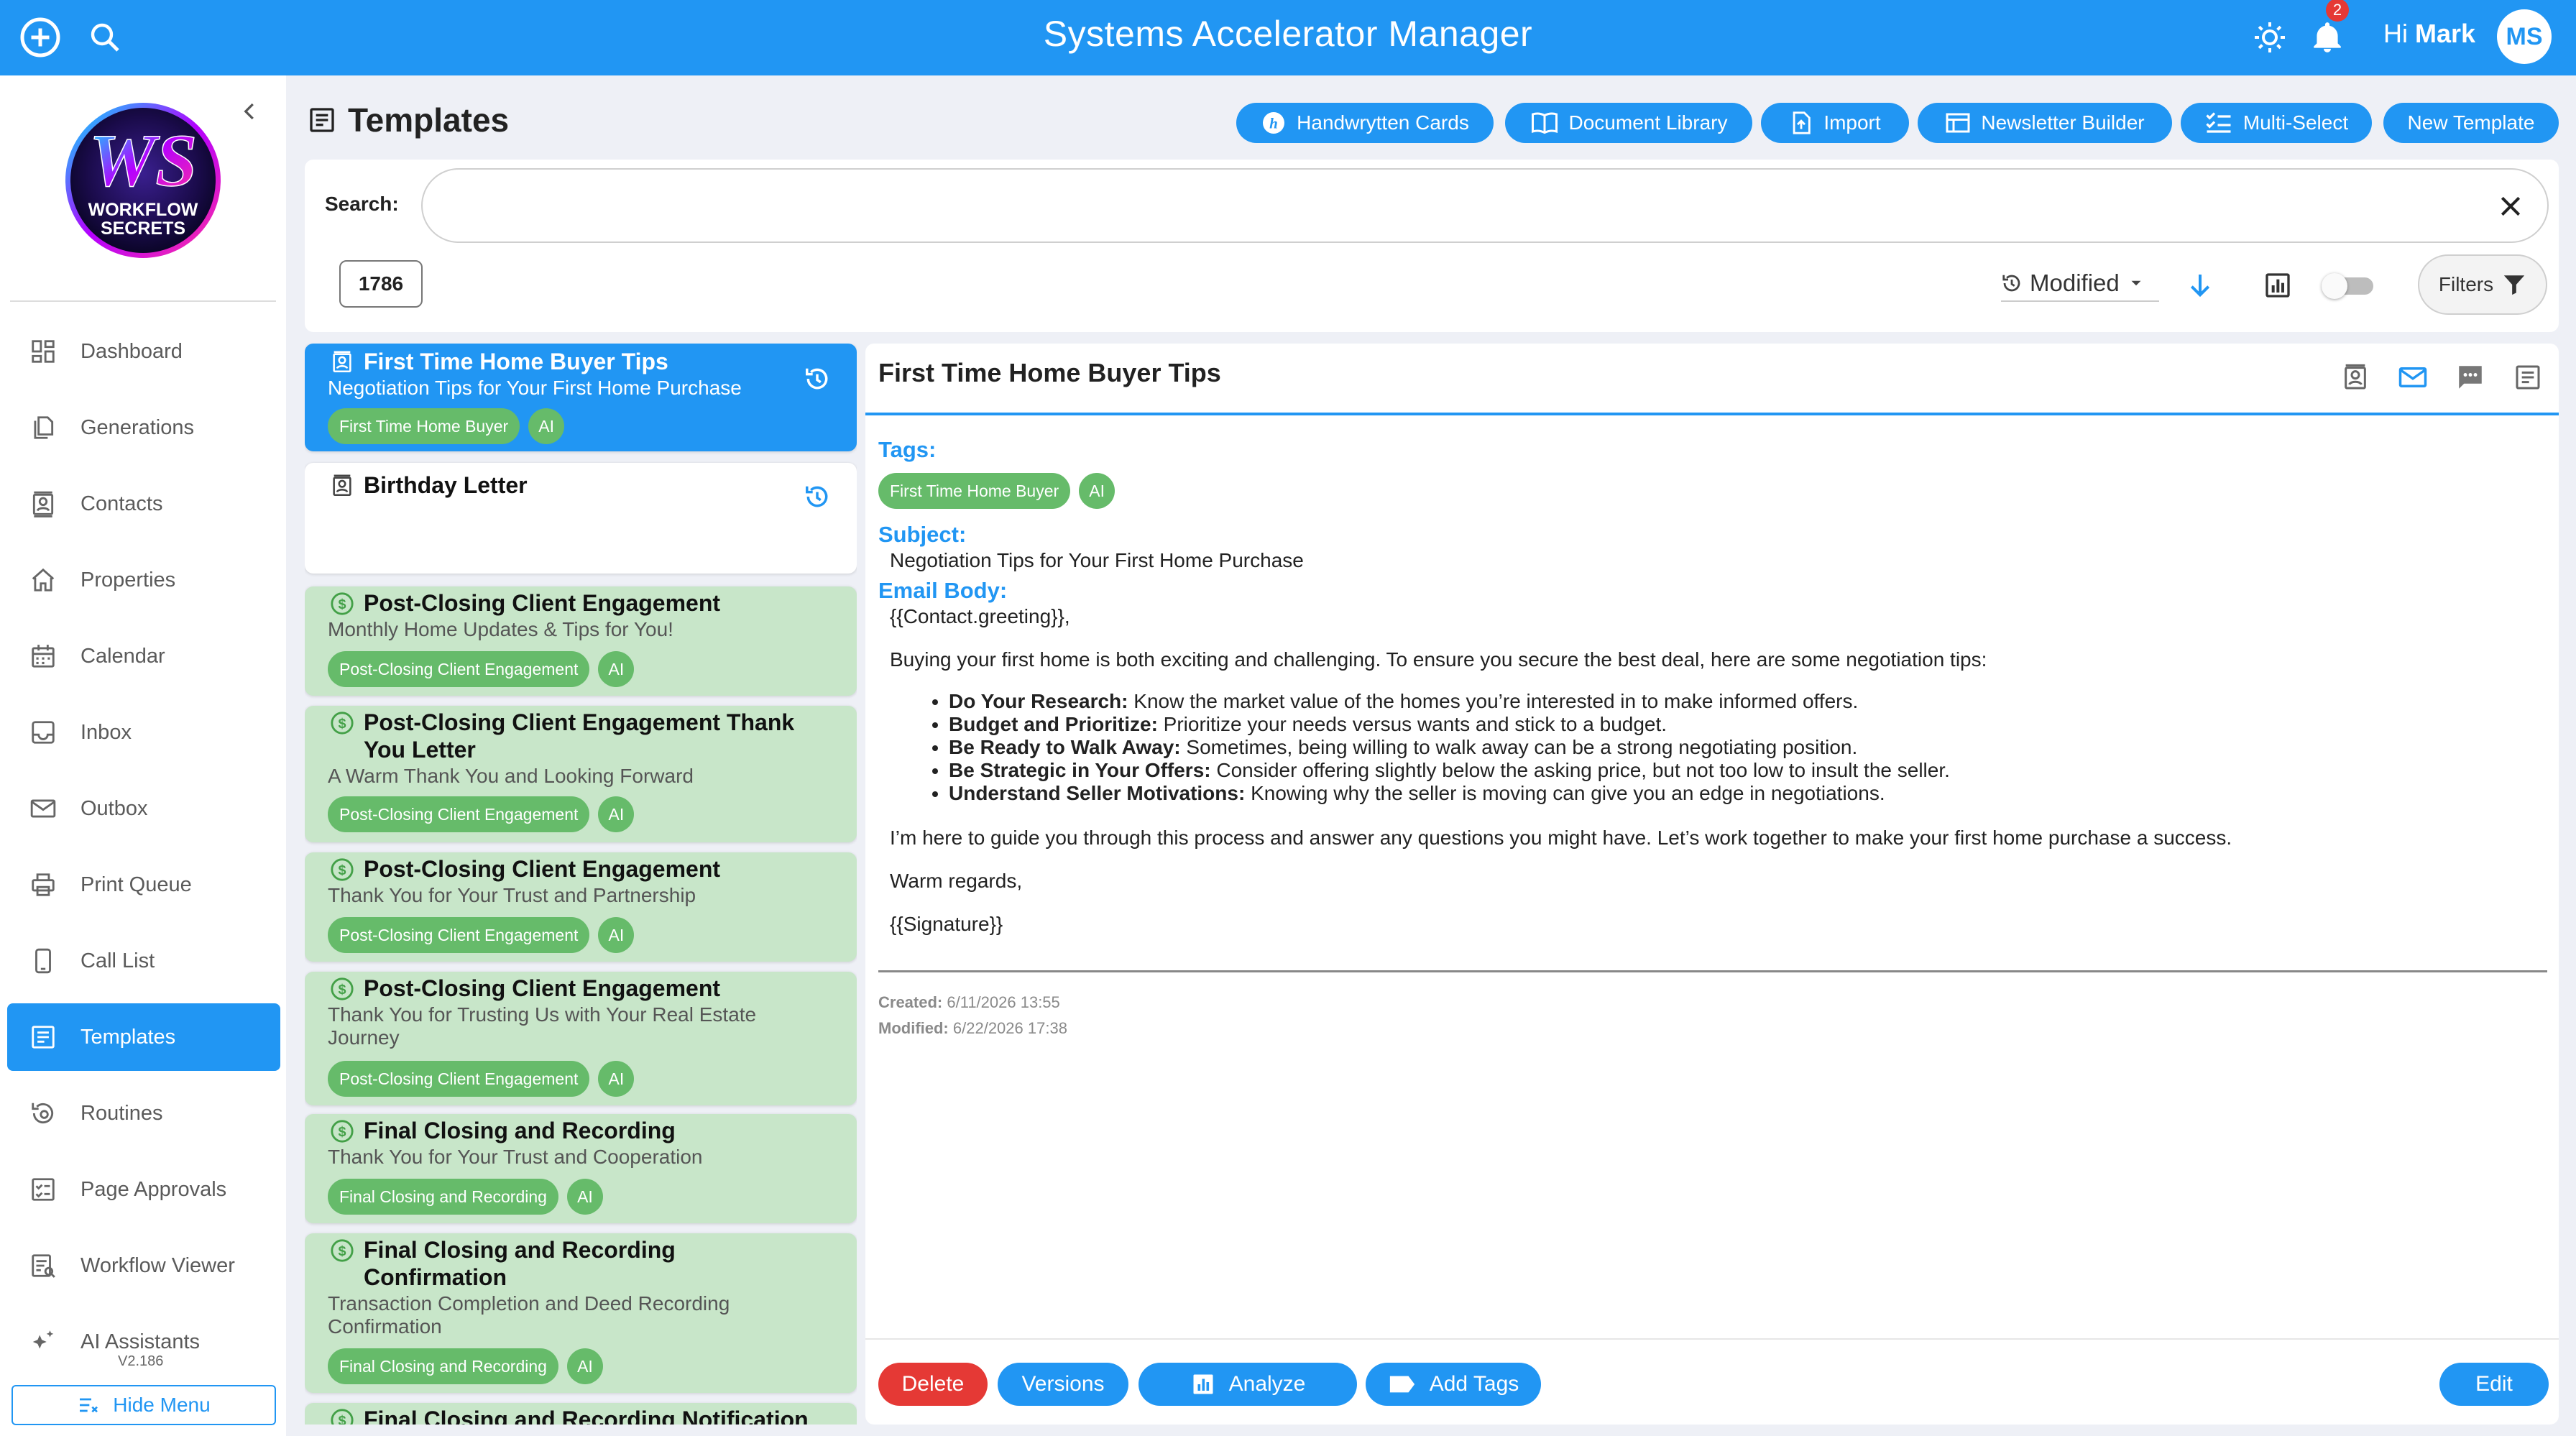  What do you see at coordinates (1835, 123) in the screenshot?
I see `import-button: Import` at bounding box center [1835, 123].